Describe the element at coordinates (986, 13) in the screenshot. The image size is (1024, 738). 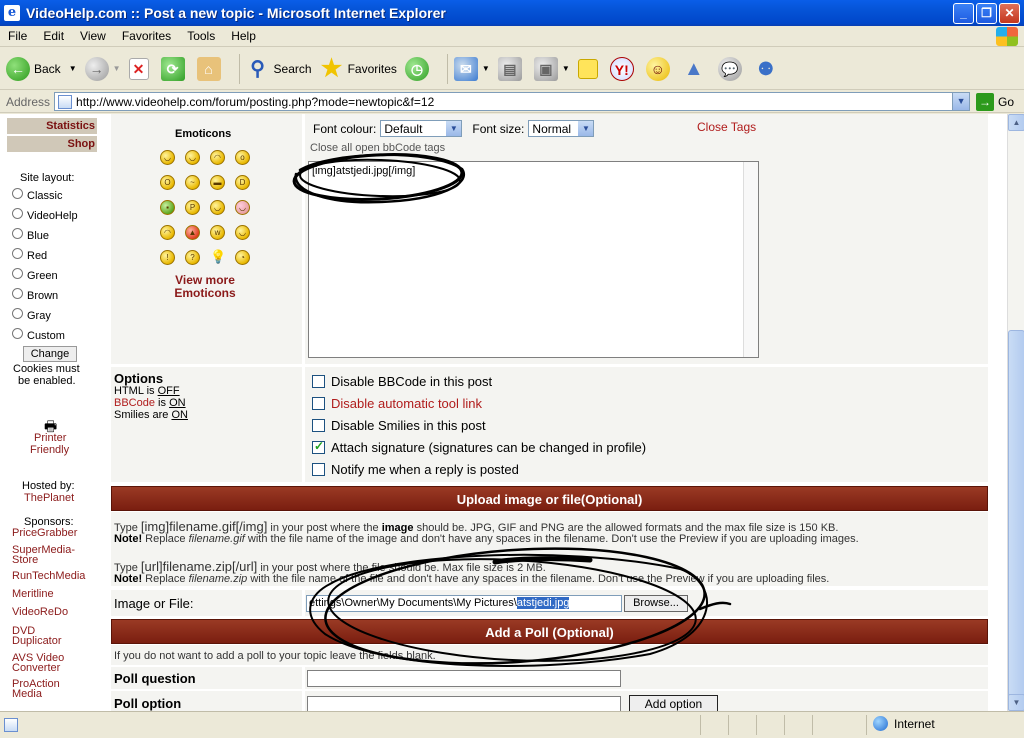
I see `restore-button: ❐` at that location.